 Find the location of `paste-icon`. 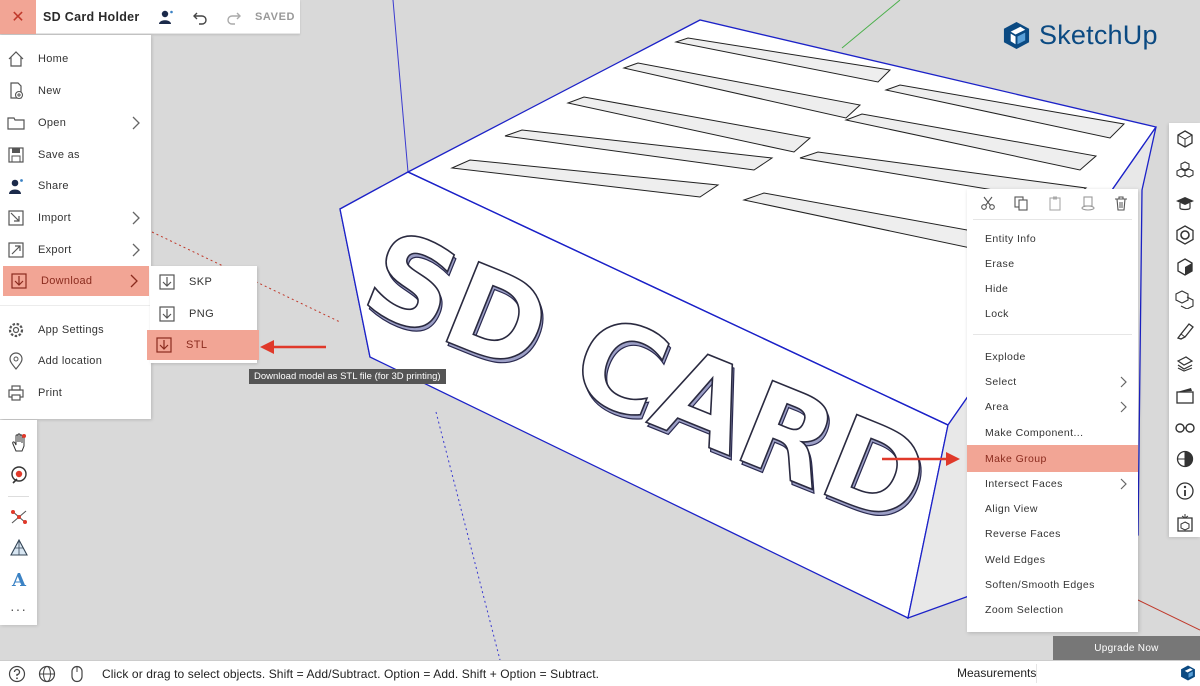

paste-icon is located at coordinates (1054, 203).